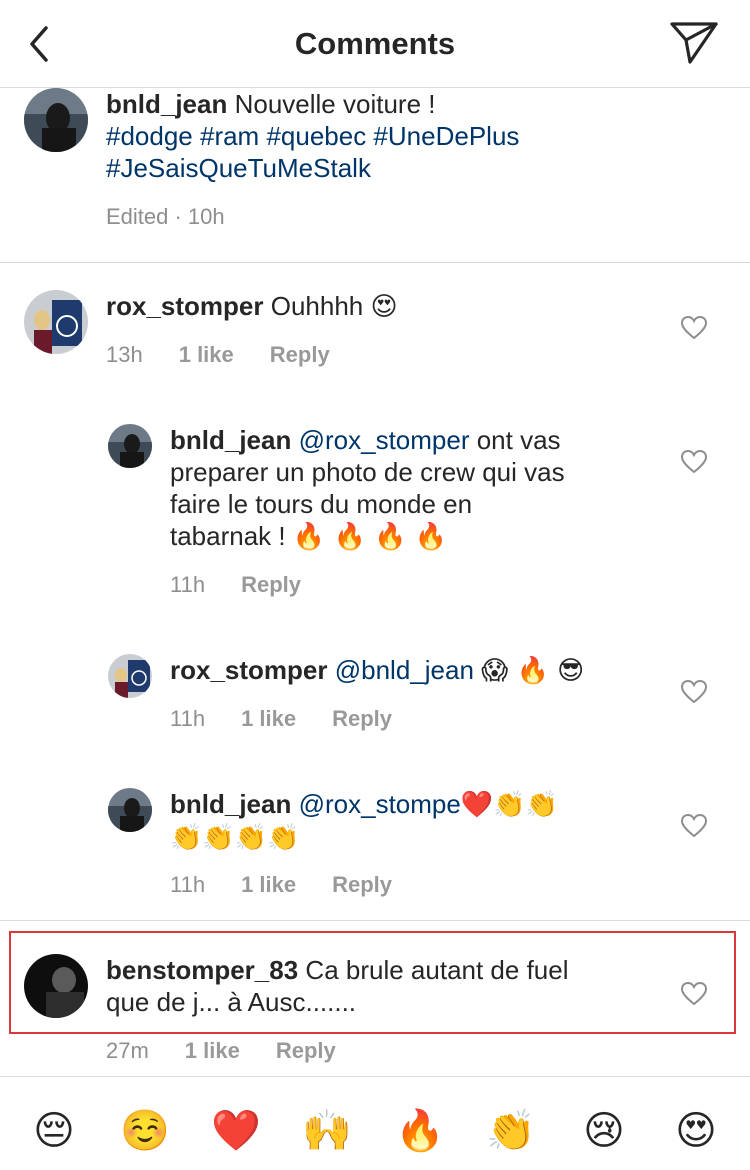 The width and height of the screenshot is (750, 1170). What do you see at coordinates (145, 1131) in the screenshot?
I see `emoji-relaxed-button: ☺️` at bounding box center [145, 1131].